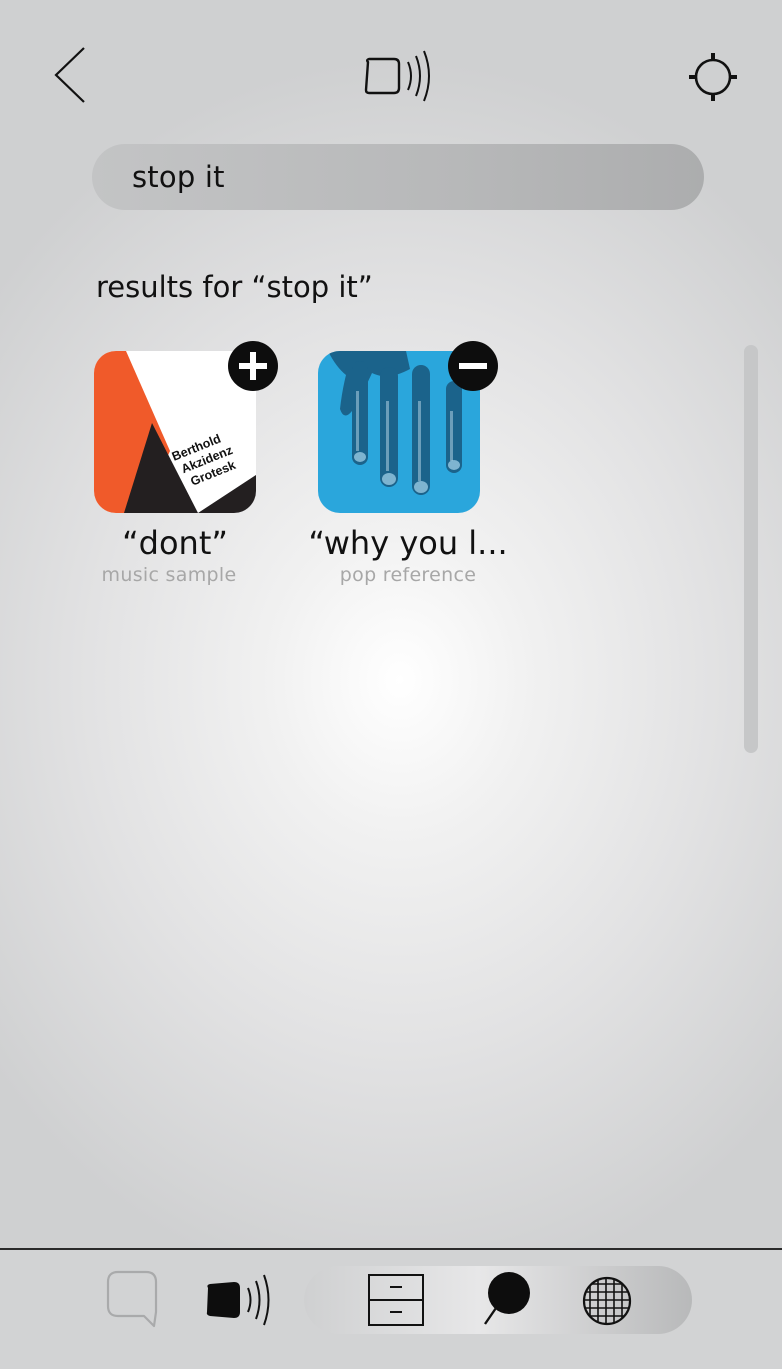  What do you see at coordinates (169, 575) in the screenshot?
I see `result-subtitle: music sample` at bounding box center [169, 575].